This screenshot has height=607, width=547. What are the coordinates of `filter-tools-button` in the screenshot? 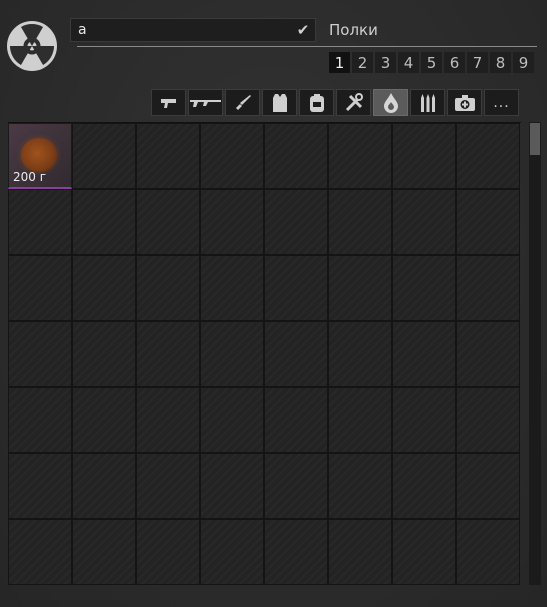 It's located at (353, 102).